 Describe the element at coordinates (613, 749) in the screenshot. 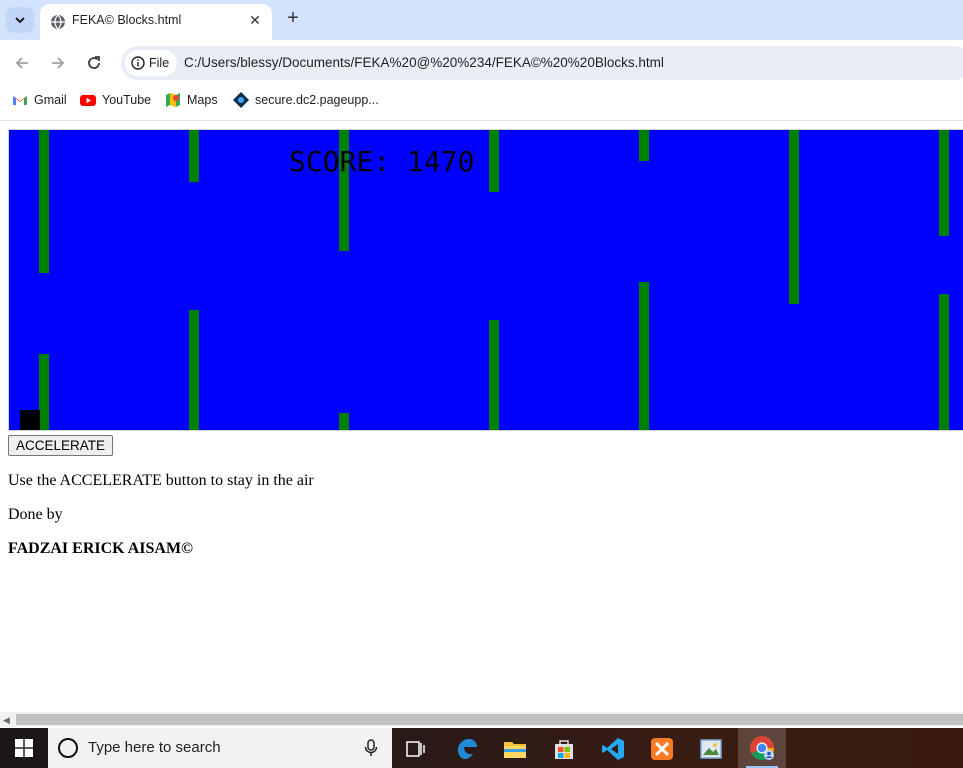

I see `vscode-icon` at that location.